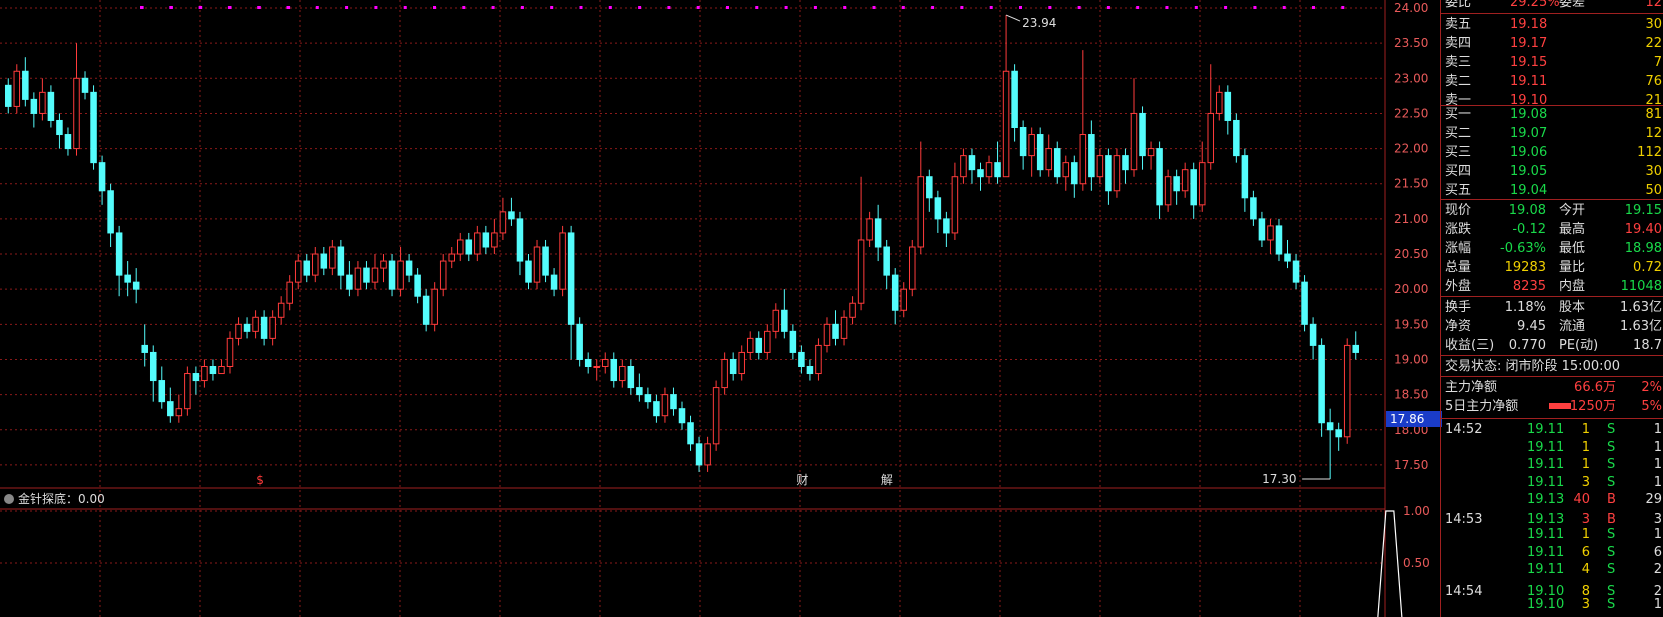 The image size is (1663, 617). Describe the element at coordinates (887, 480) in the screenshot. I see `event-marker: 解` at that location.